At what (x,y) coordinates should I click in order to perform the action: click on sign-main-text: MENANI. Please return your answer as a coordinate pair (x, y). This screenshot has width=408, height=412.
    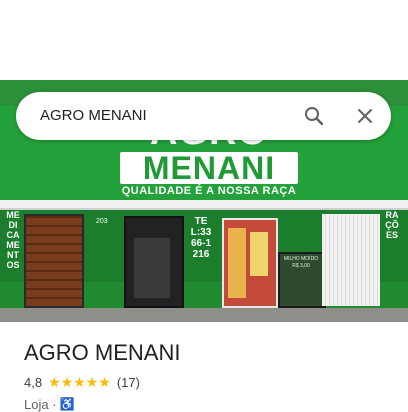
    Looking at the image, I should click on (209, 168).